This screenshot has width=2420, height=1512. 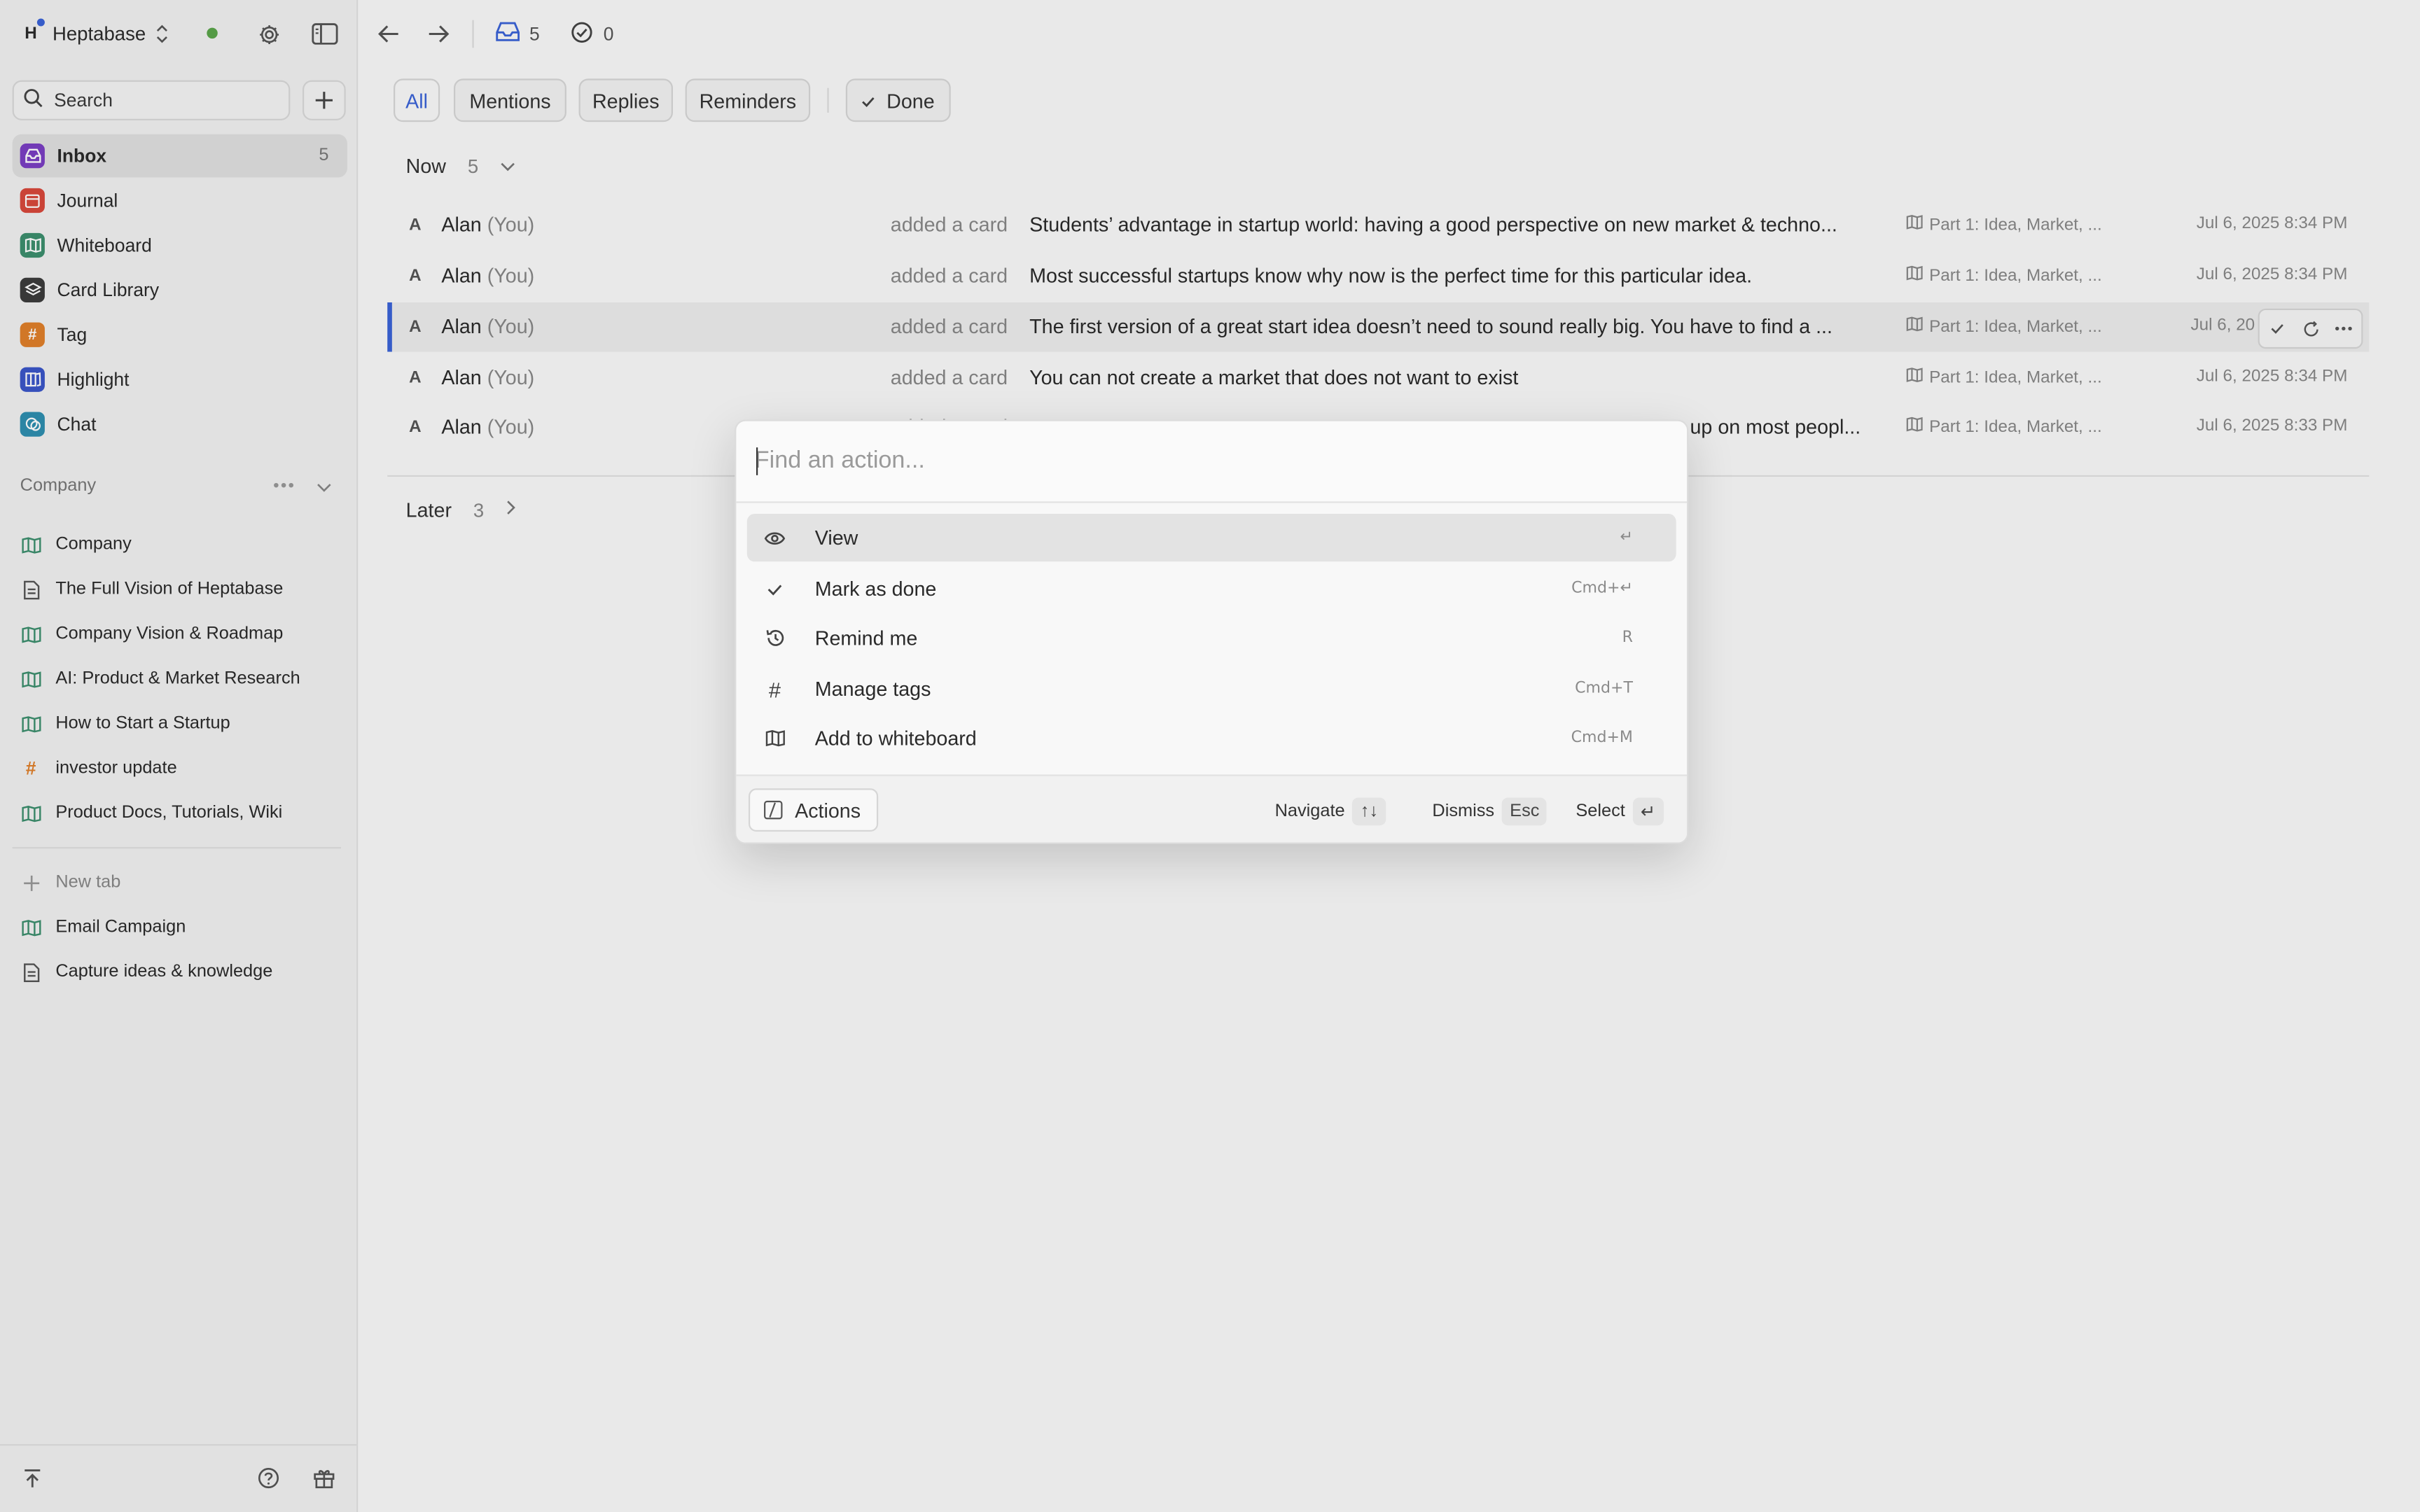 I want to click on select-hint: Select ↵, so click(x=1620, y=811).